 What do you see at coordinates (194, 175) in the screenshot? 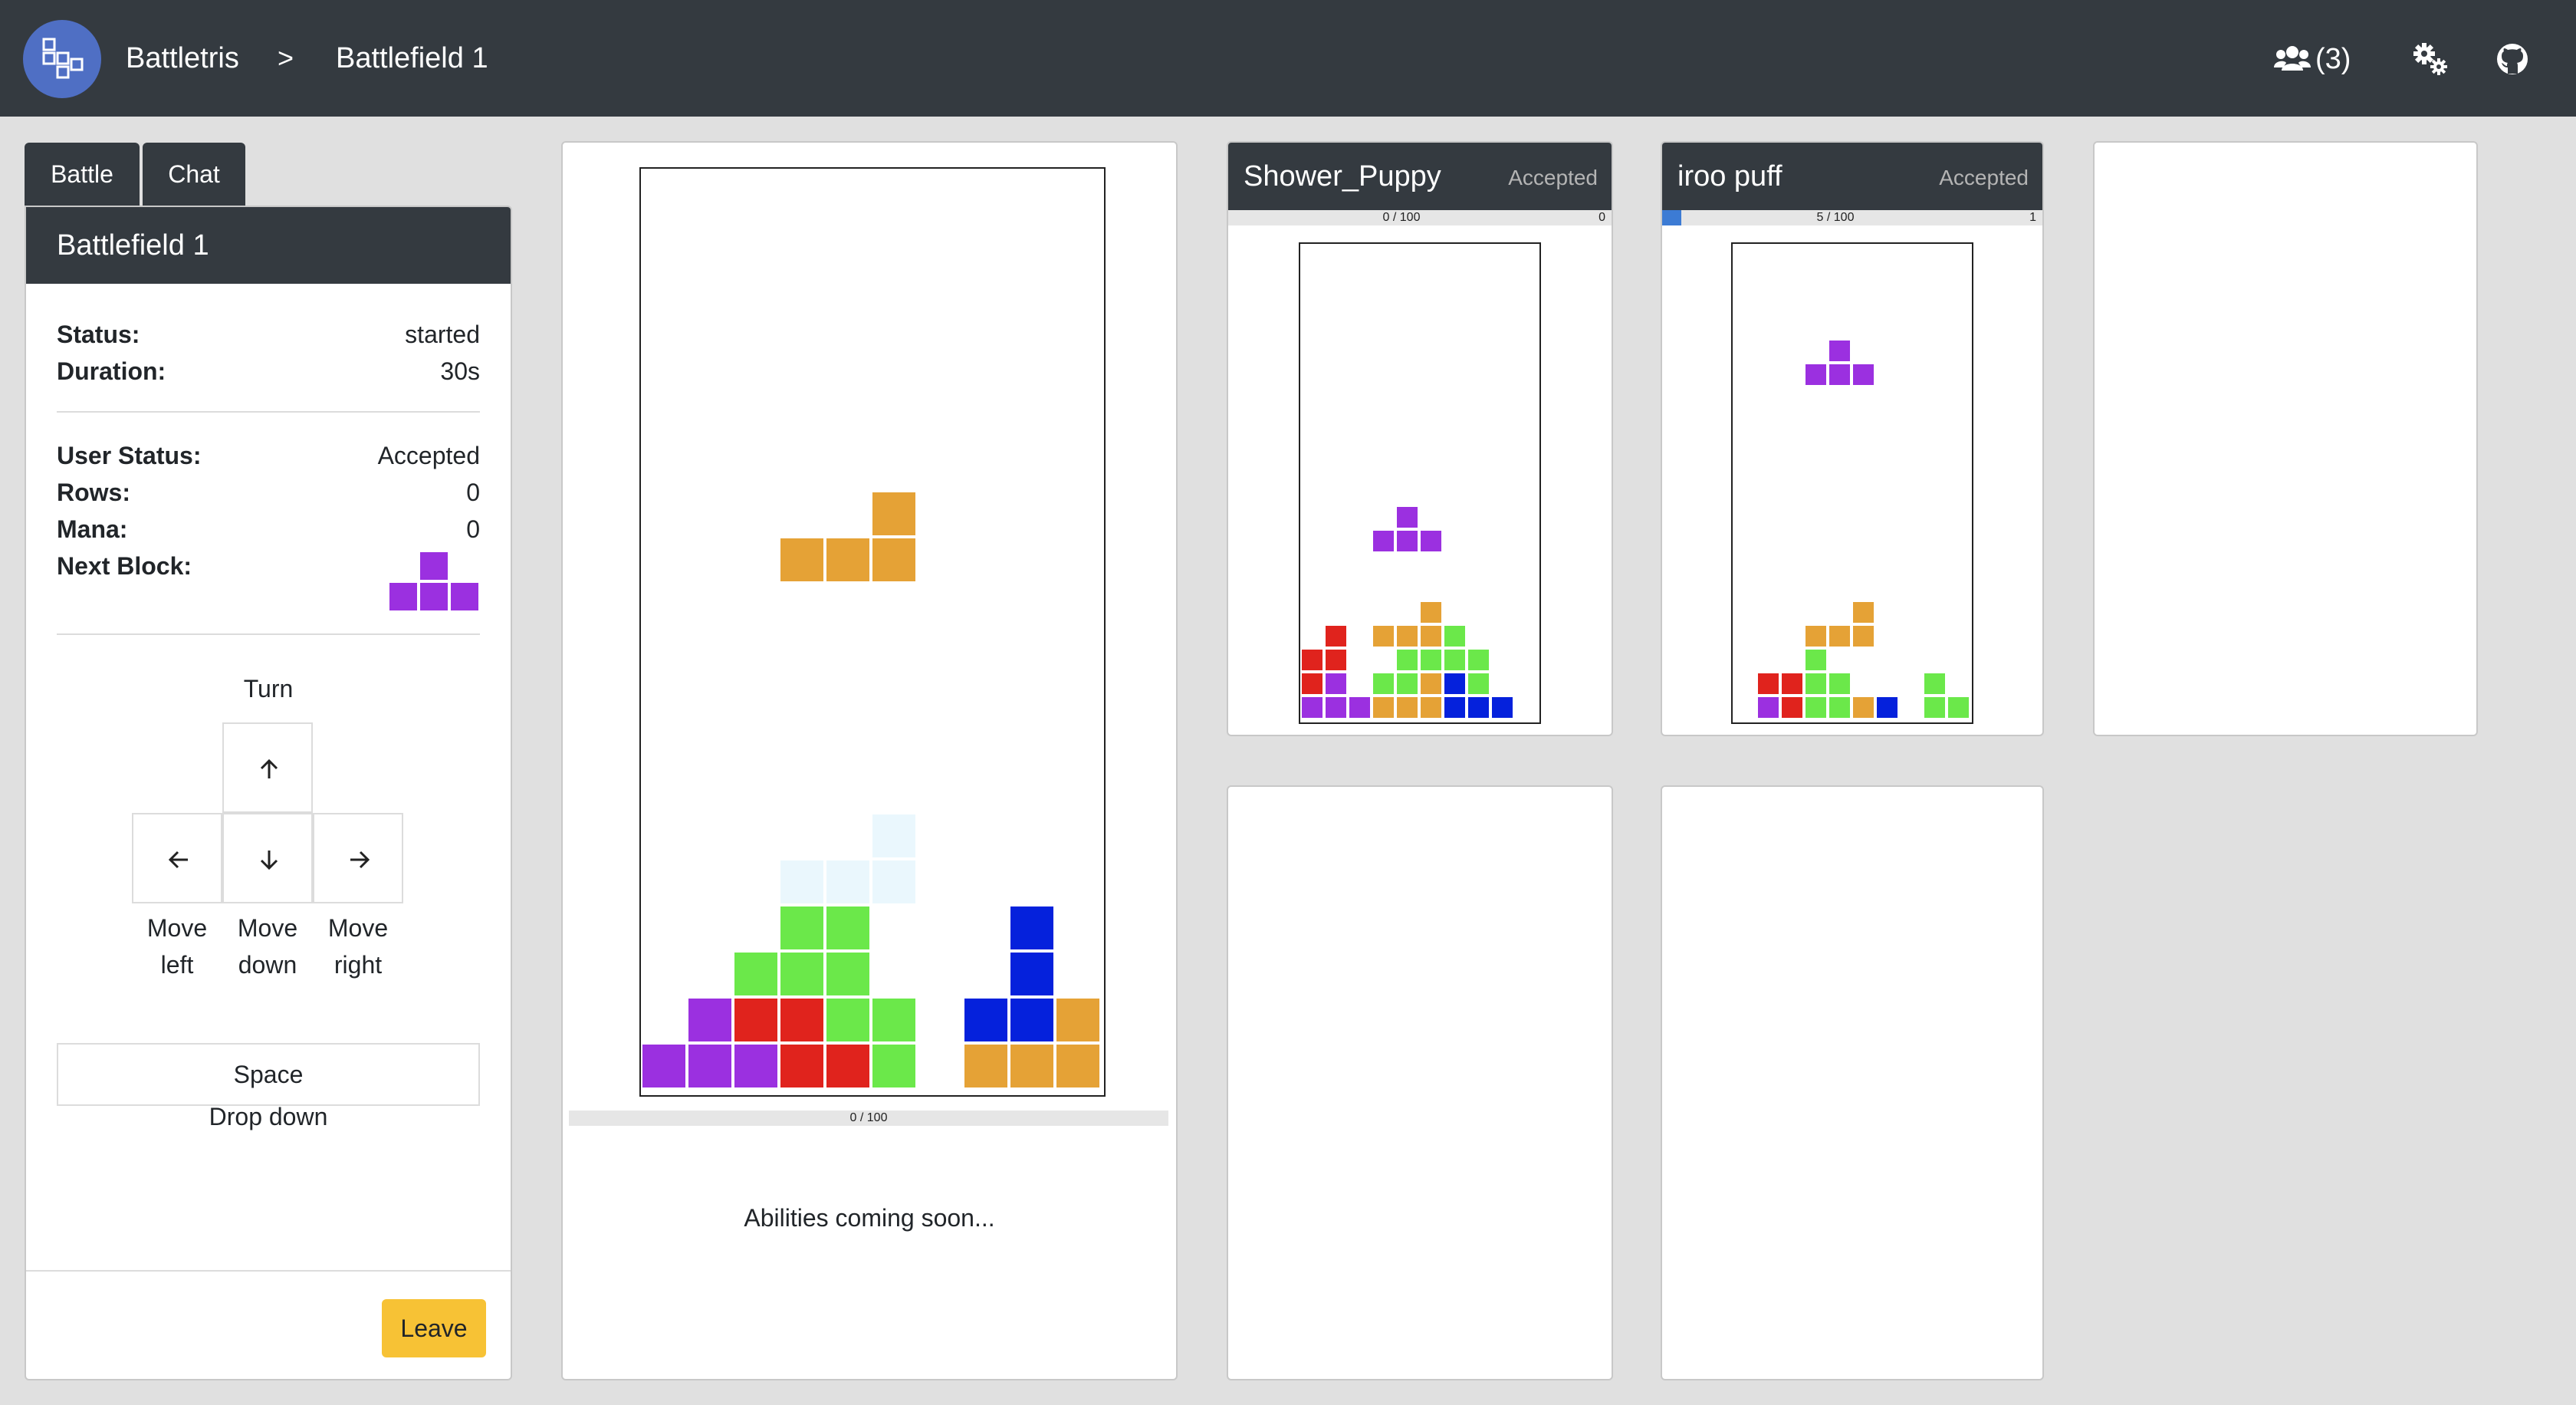
I see `tab-chat: Chat` at bounding box center [194, 175].